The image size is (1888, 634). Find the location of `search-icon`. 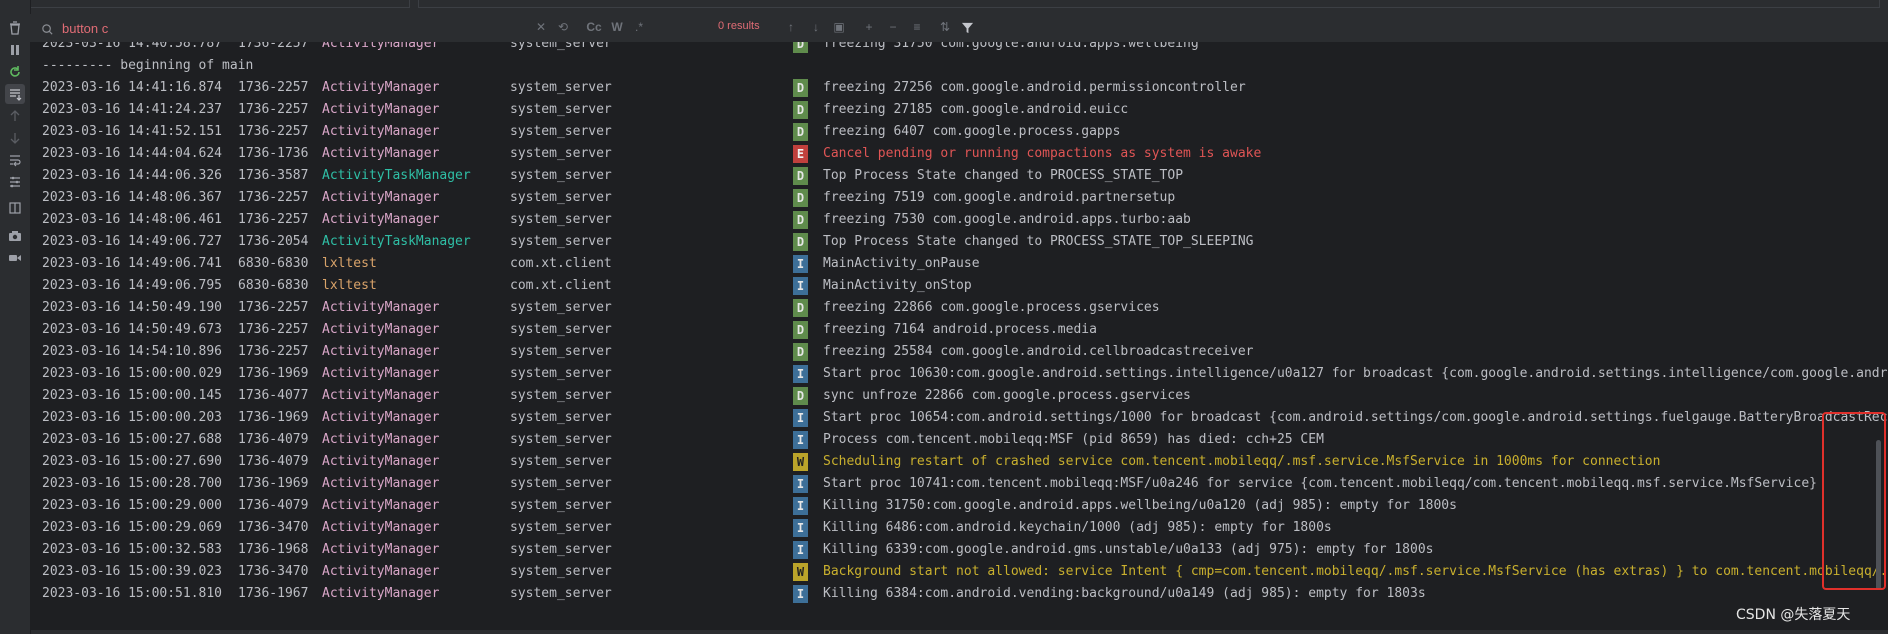

search-icon is located at coordinates (47, 29).